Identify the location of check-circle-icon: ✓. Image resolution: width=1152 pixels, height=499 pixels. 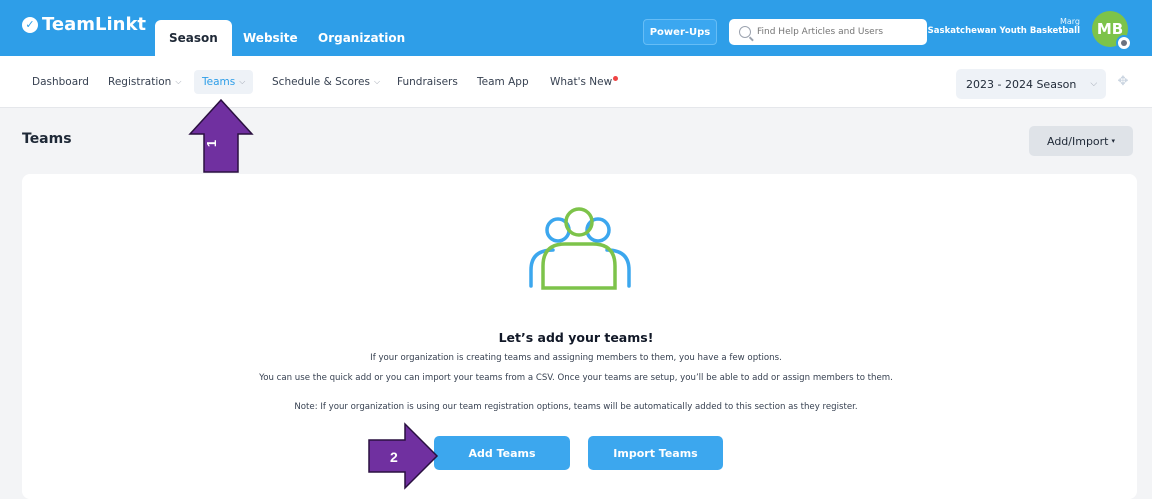
(30, 24).